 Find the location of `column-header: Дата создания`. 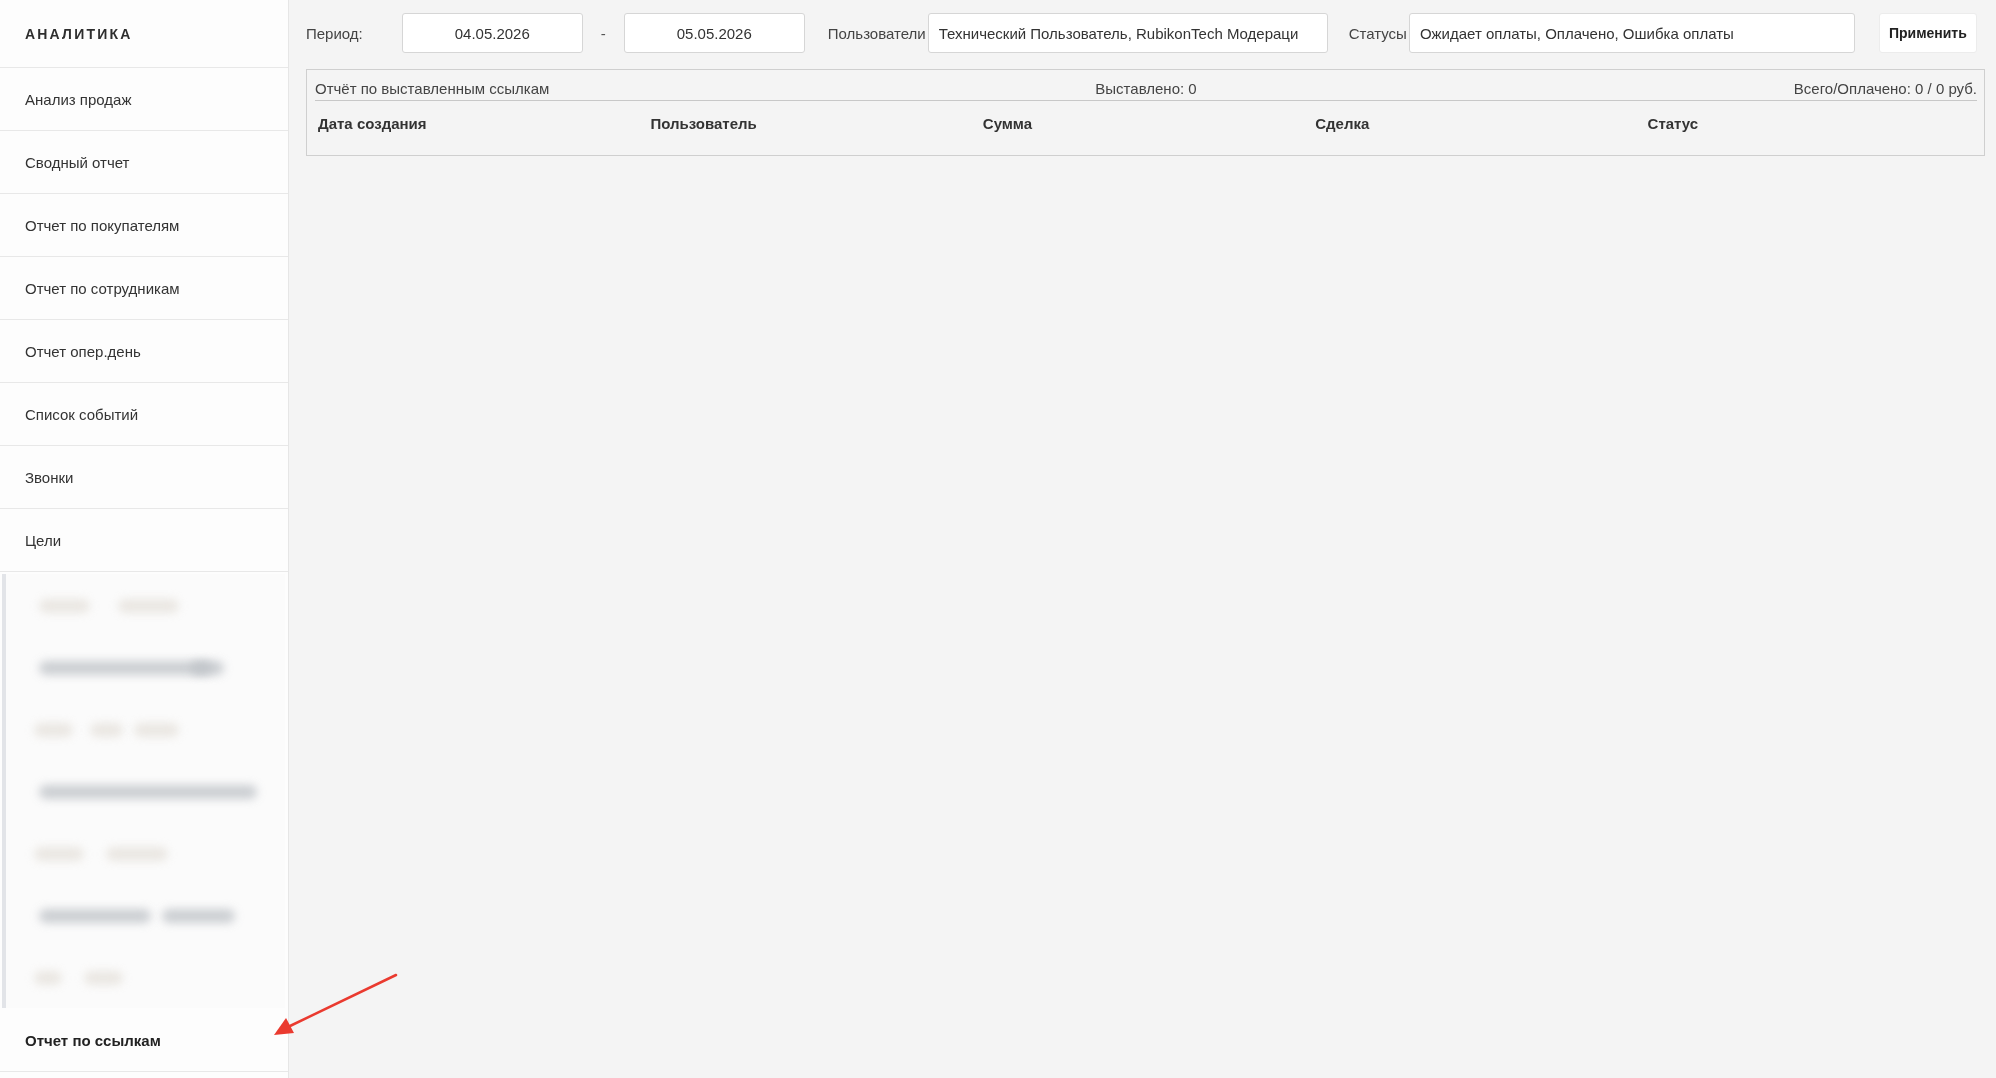

column-header: Дата создания is located at coordinates (372, 123).